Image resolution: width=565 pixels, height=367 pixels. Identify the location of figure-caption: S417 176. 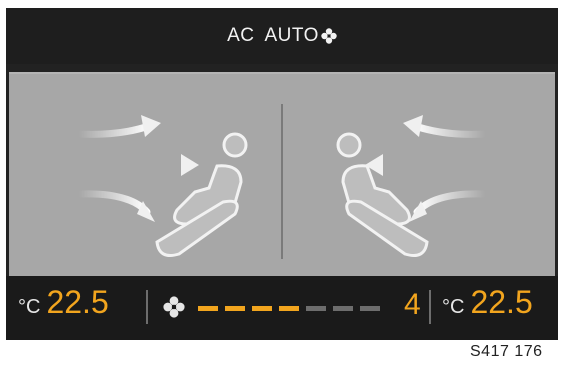
(506, 351).